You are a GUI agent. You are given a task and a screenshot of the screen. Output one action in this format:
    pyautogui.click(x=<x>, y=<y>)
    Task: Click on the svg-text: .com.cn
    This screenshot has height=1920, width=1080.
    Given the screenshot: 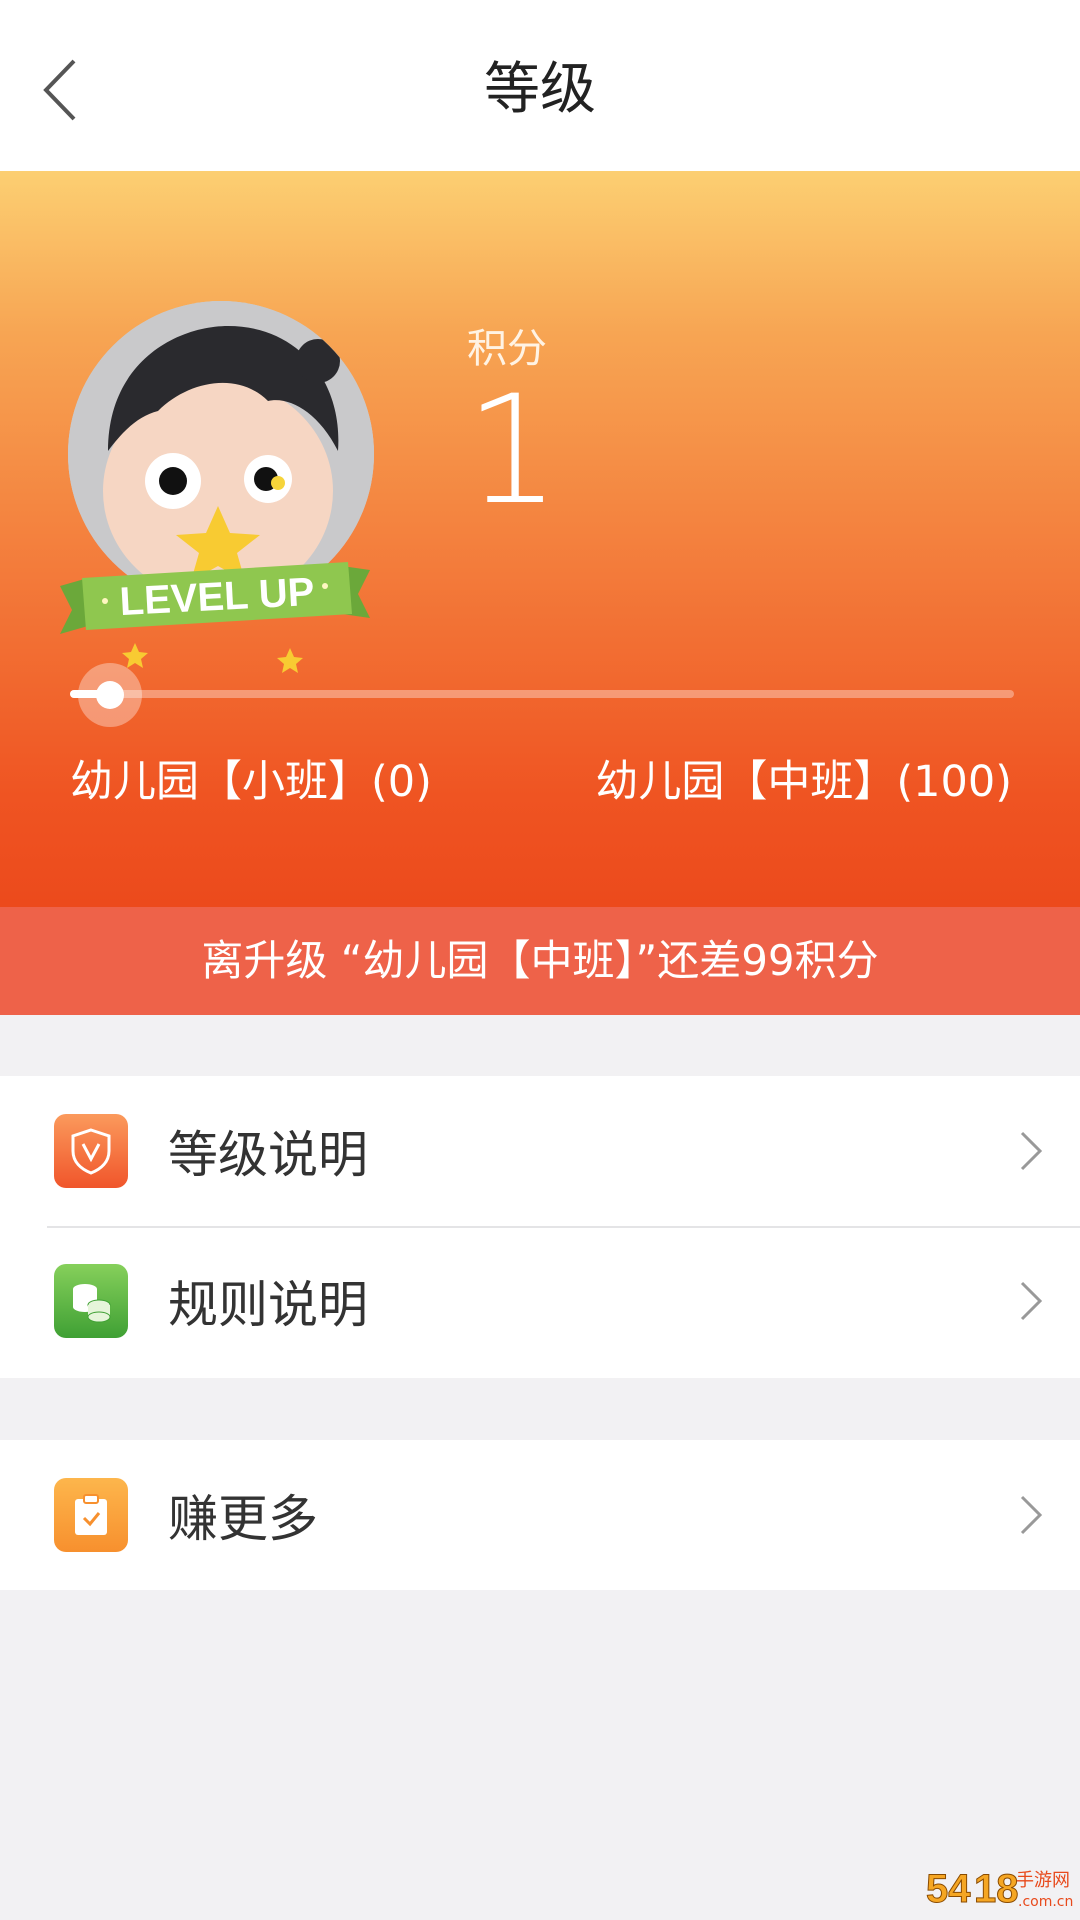 What is the action you would take?
    pyautogui.click(x=1045, y=1902)
    